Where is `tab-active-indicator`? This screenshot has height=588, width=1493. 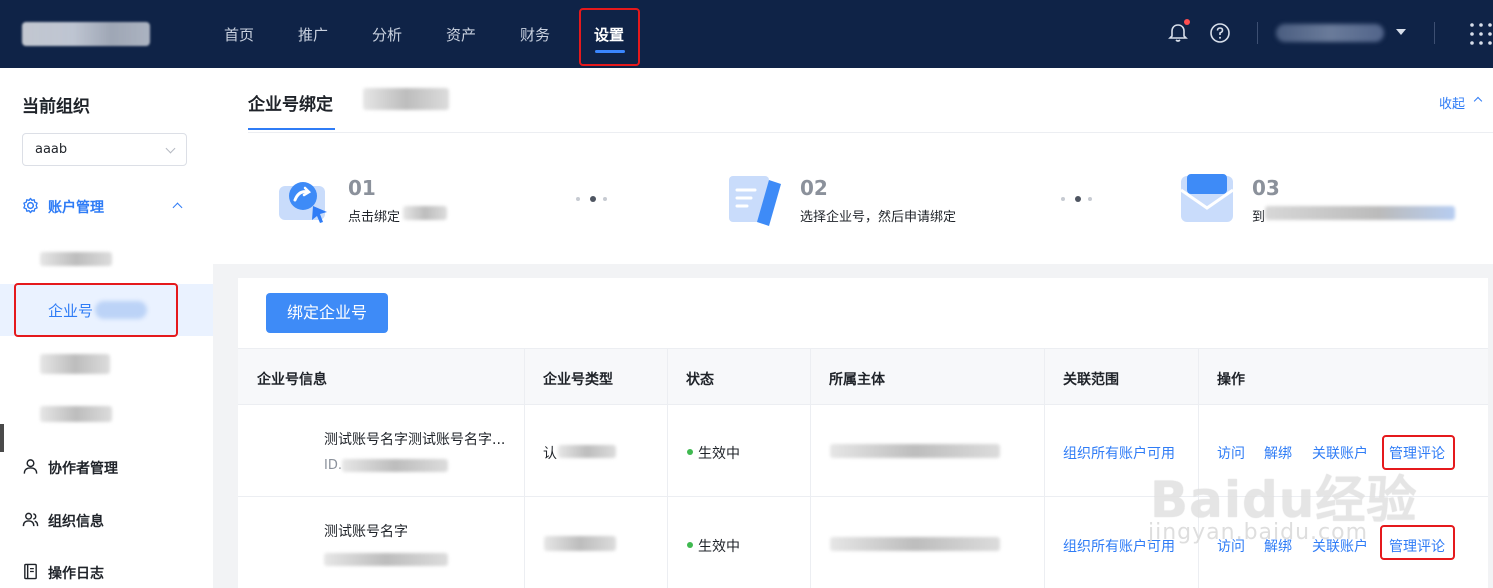 tab-active-indicator is located at coordinates (291, 129).